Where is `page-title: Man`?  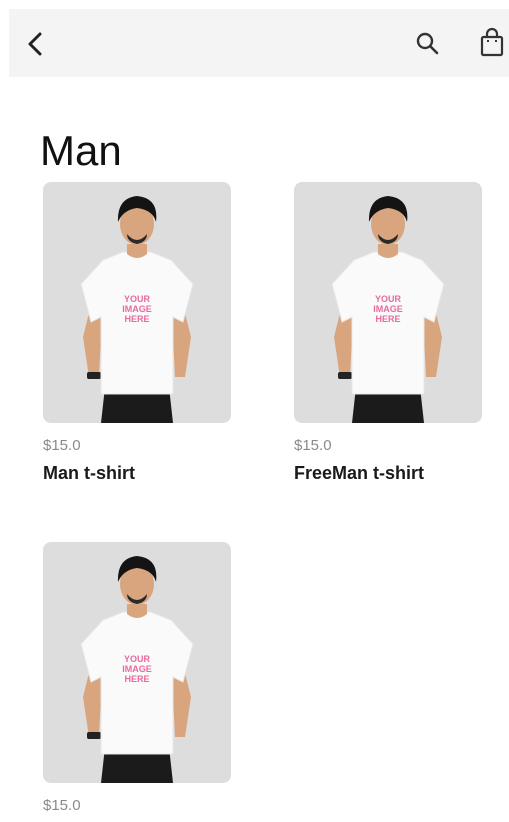
page-title: Man is located at coordinates (81, 151).